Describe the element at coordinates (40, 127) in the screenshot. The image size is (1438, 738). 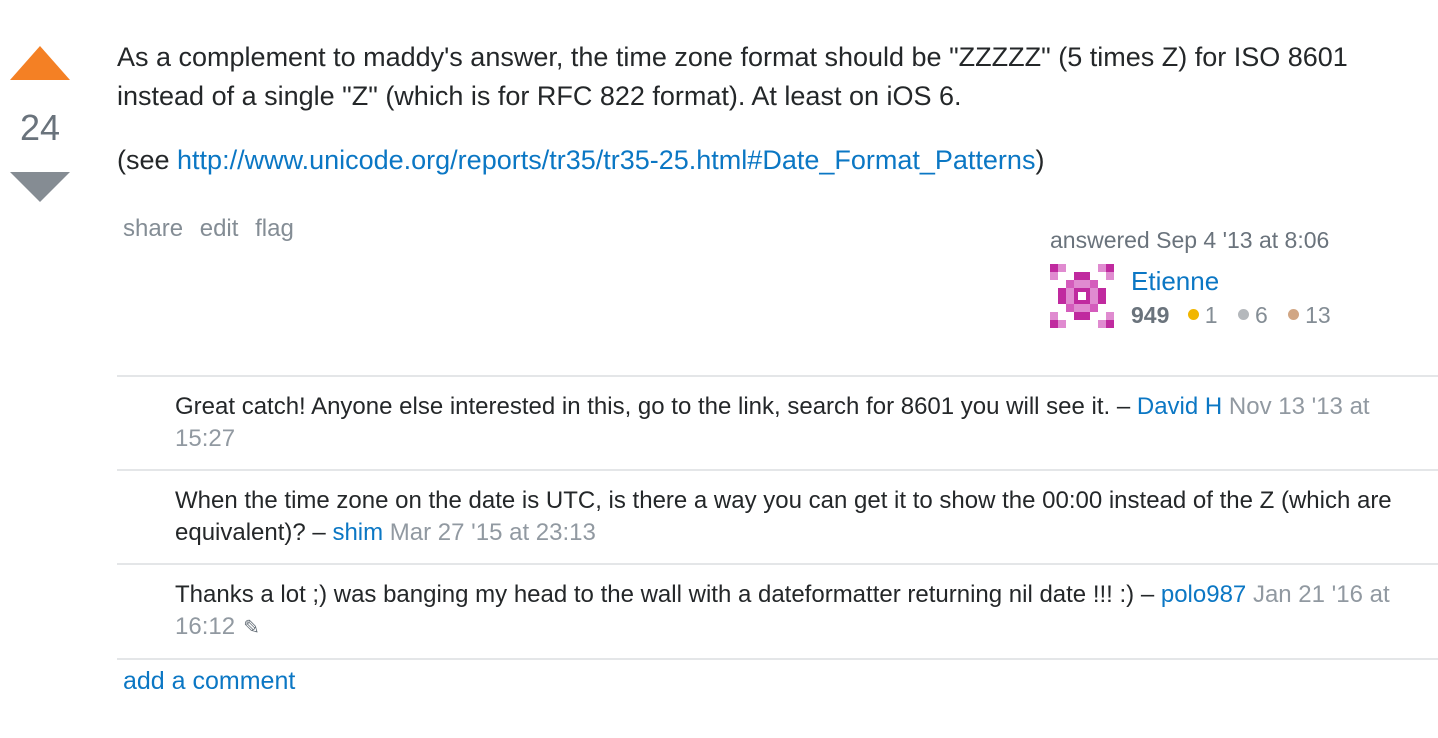
I see `vote-count: 24` at that location.